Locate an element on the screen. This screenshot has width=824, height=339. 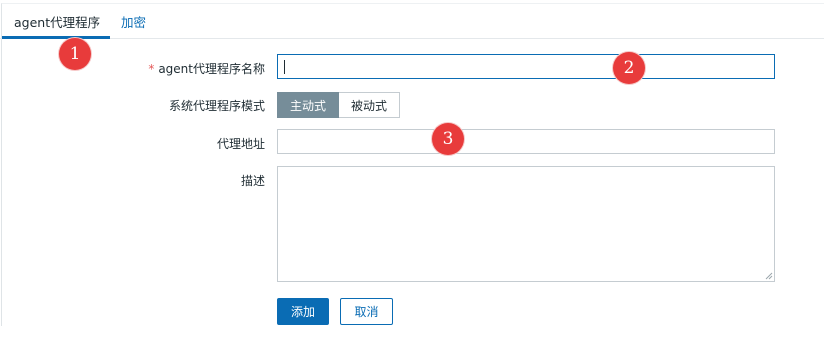
active-tab-indicator is located at coordinates (56, 37).